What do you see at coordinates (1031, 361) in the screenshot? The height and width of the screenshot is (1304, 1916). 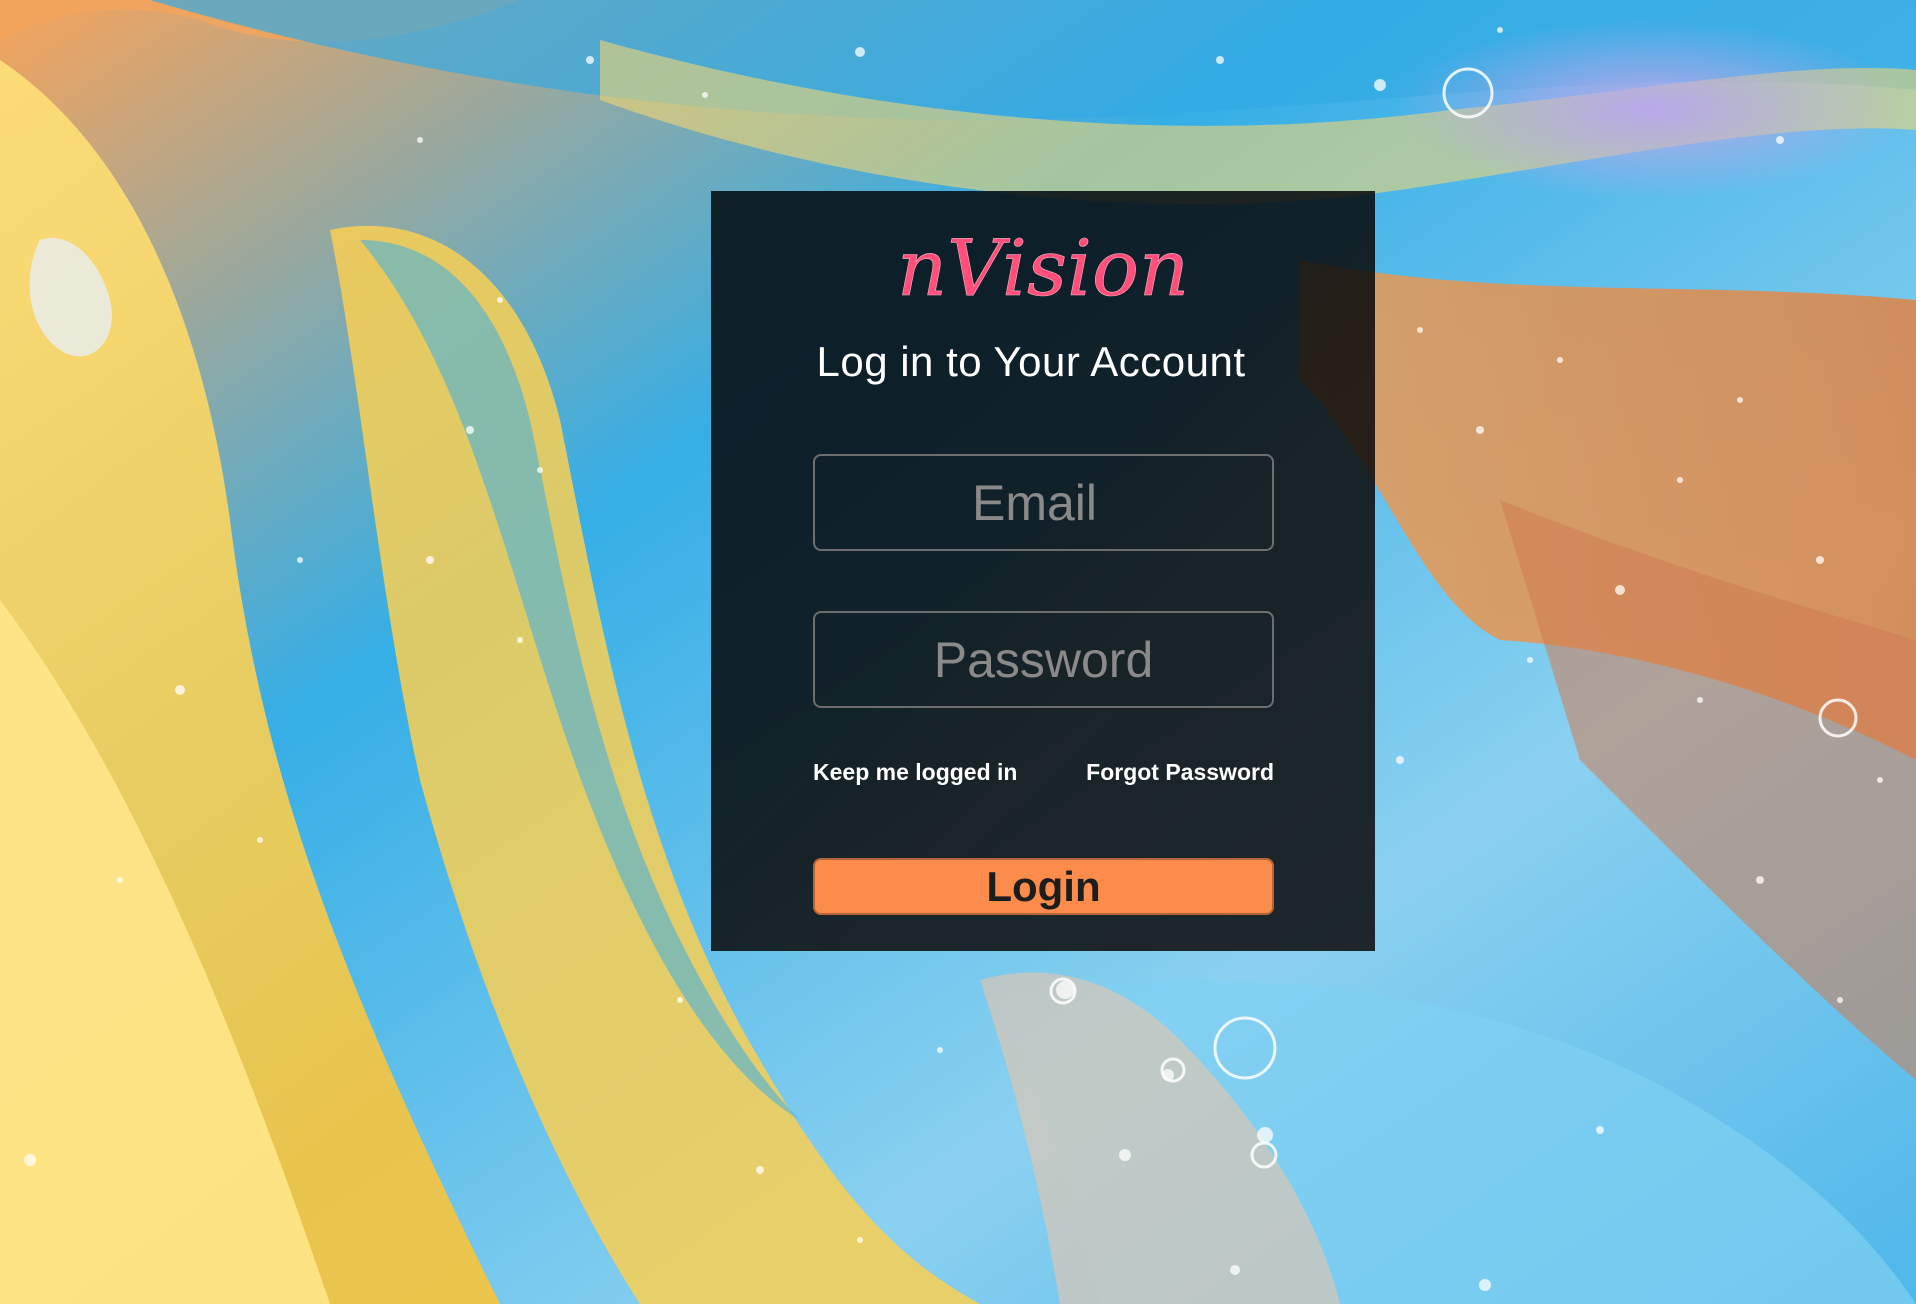 I see `page-title: Log in to Your Account` at bounding box center [1031, 361].